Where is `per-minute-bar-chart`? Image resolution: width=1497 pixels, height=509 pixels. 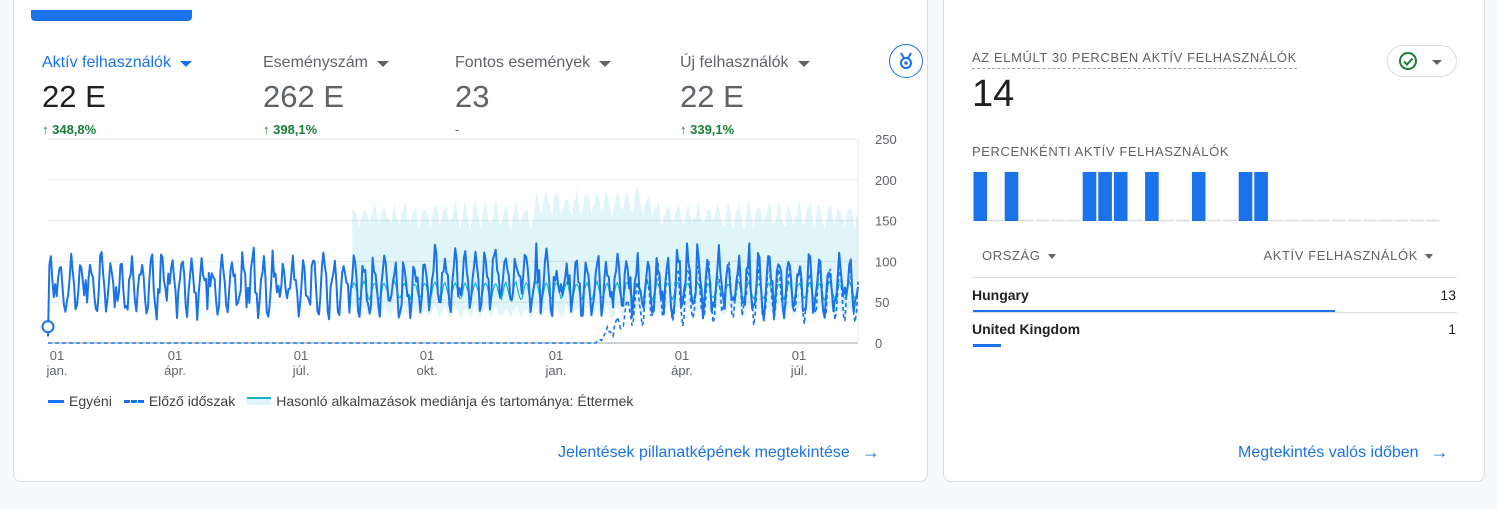
per-minute-bar-chart is located at coordinates (1206, 197).